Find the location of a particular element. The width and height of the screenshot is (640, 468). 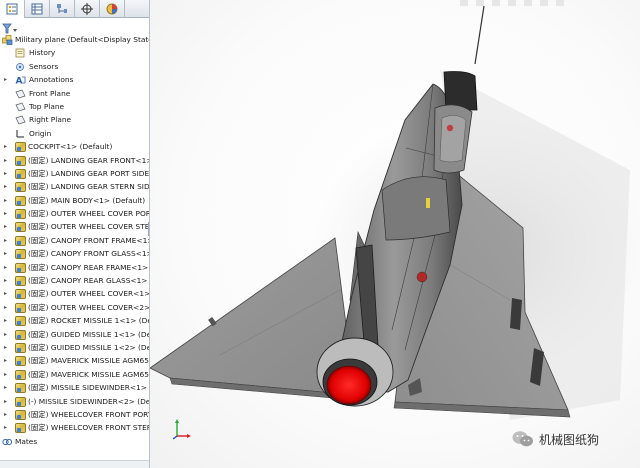

tree-folder-label: Right Plane is located at coordinates (50, 120).